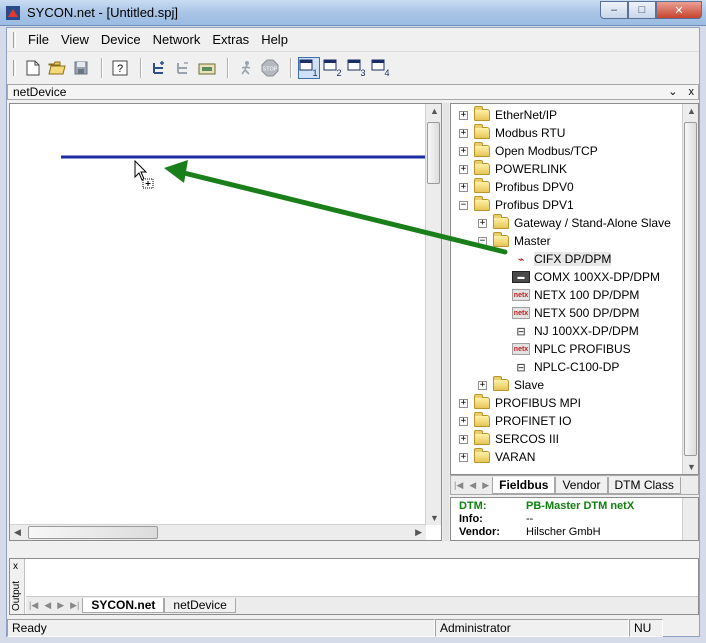  What do you see at coordinates (38, 39) in the screenshot?
I see `menu-file: File` at bounding box center [38, 39].